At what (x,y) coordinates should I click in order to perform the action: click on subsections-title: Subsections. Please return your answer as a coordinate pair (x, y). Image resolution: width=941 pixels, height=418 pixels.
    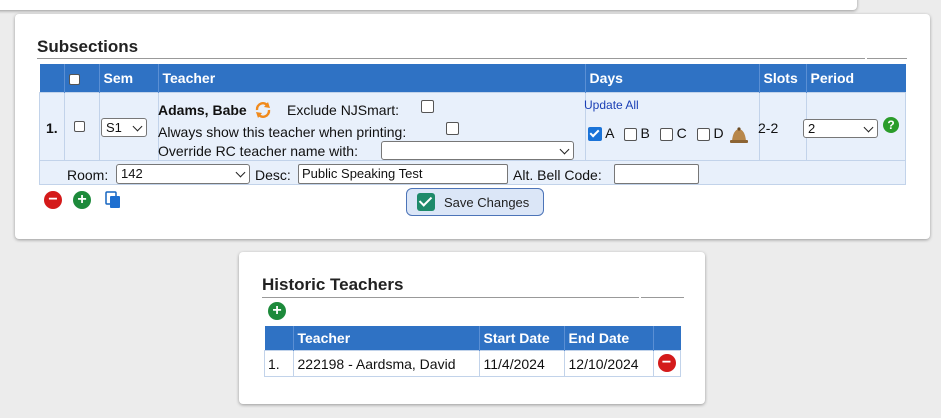
    Looking at the image, I should click on (88, 46).